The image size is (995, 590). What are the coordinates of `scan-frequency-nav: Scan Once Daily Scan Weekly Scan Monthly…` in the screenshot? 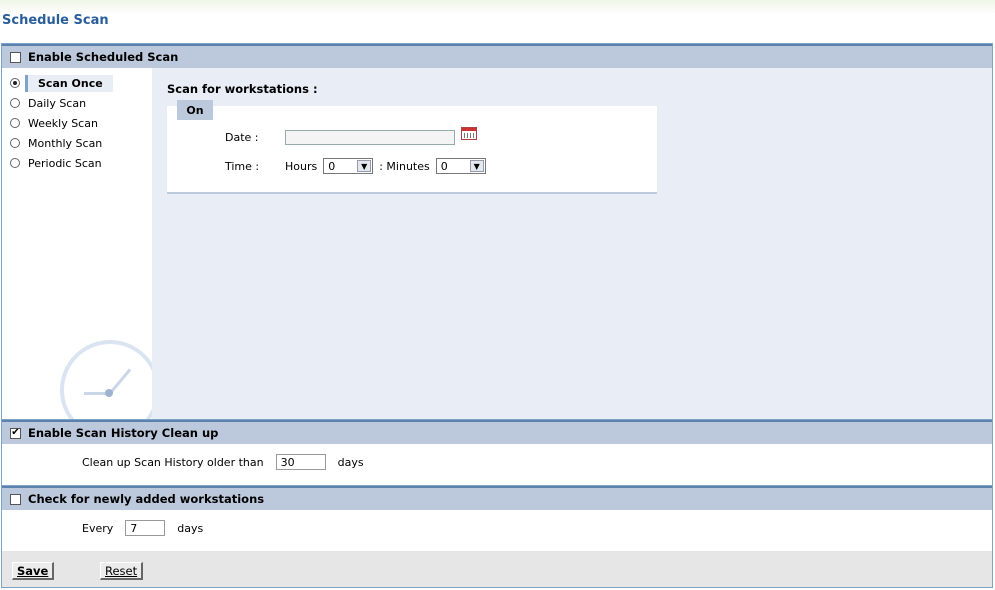 It's located at (77, 243).